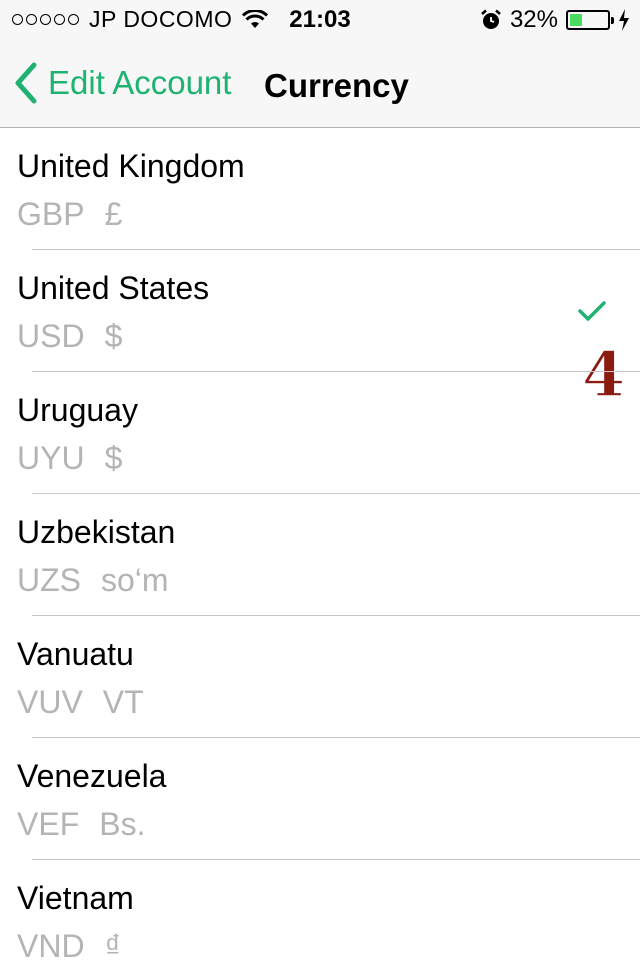 This screenshot has height=960, width=640. What do you see at coordinates (135, 580) in the screenshot?
I see `currency-symbol: so‘m` at bounding box center [135, 580].